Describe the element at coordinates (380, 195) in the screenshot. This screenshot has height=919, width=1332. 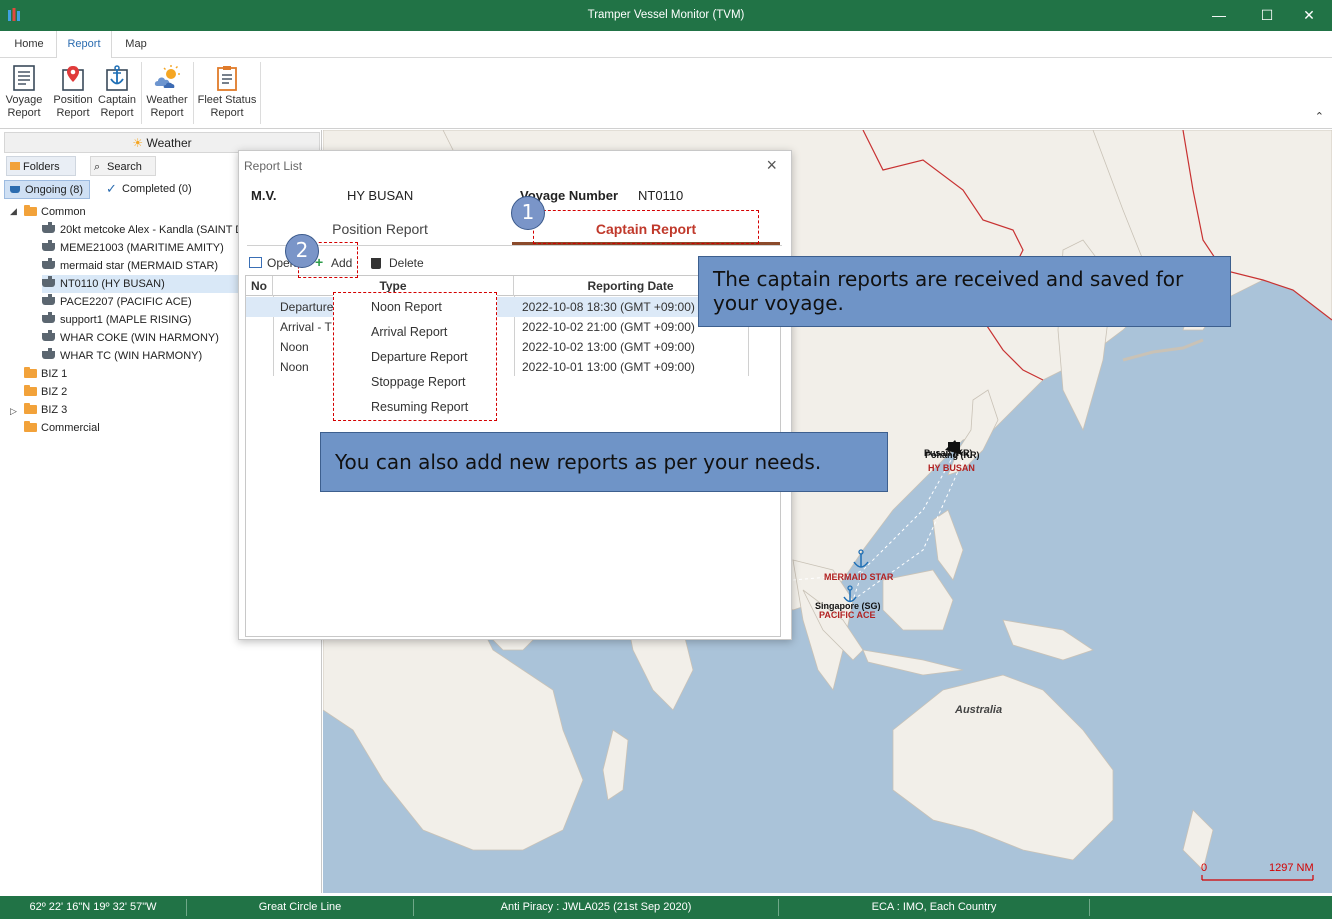
I see `mv-value: HY BUSAN` at that location.